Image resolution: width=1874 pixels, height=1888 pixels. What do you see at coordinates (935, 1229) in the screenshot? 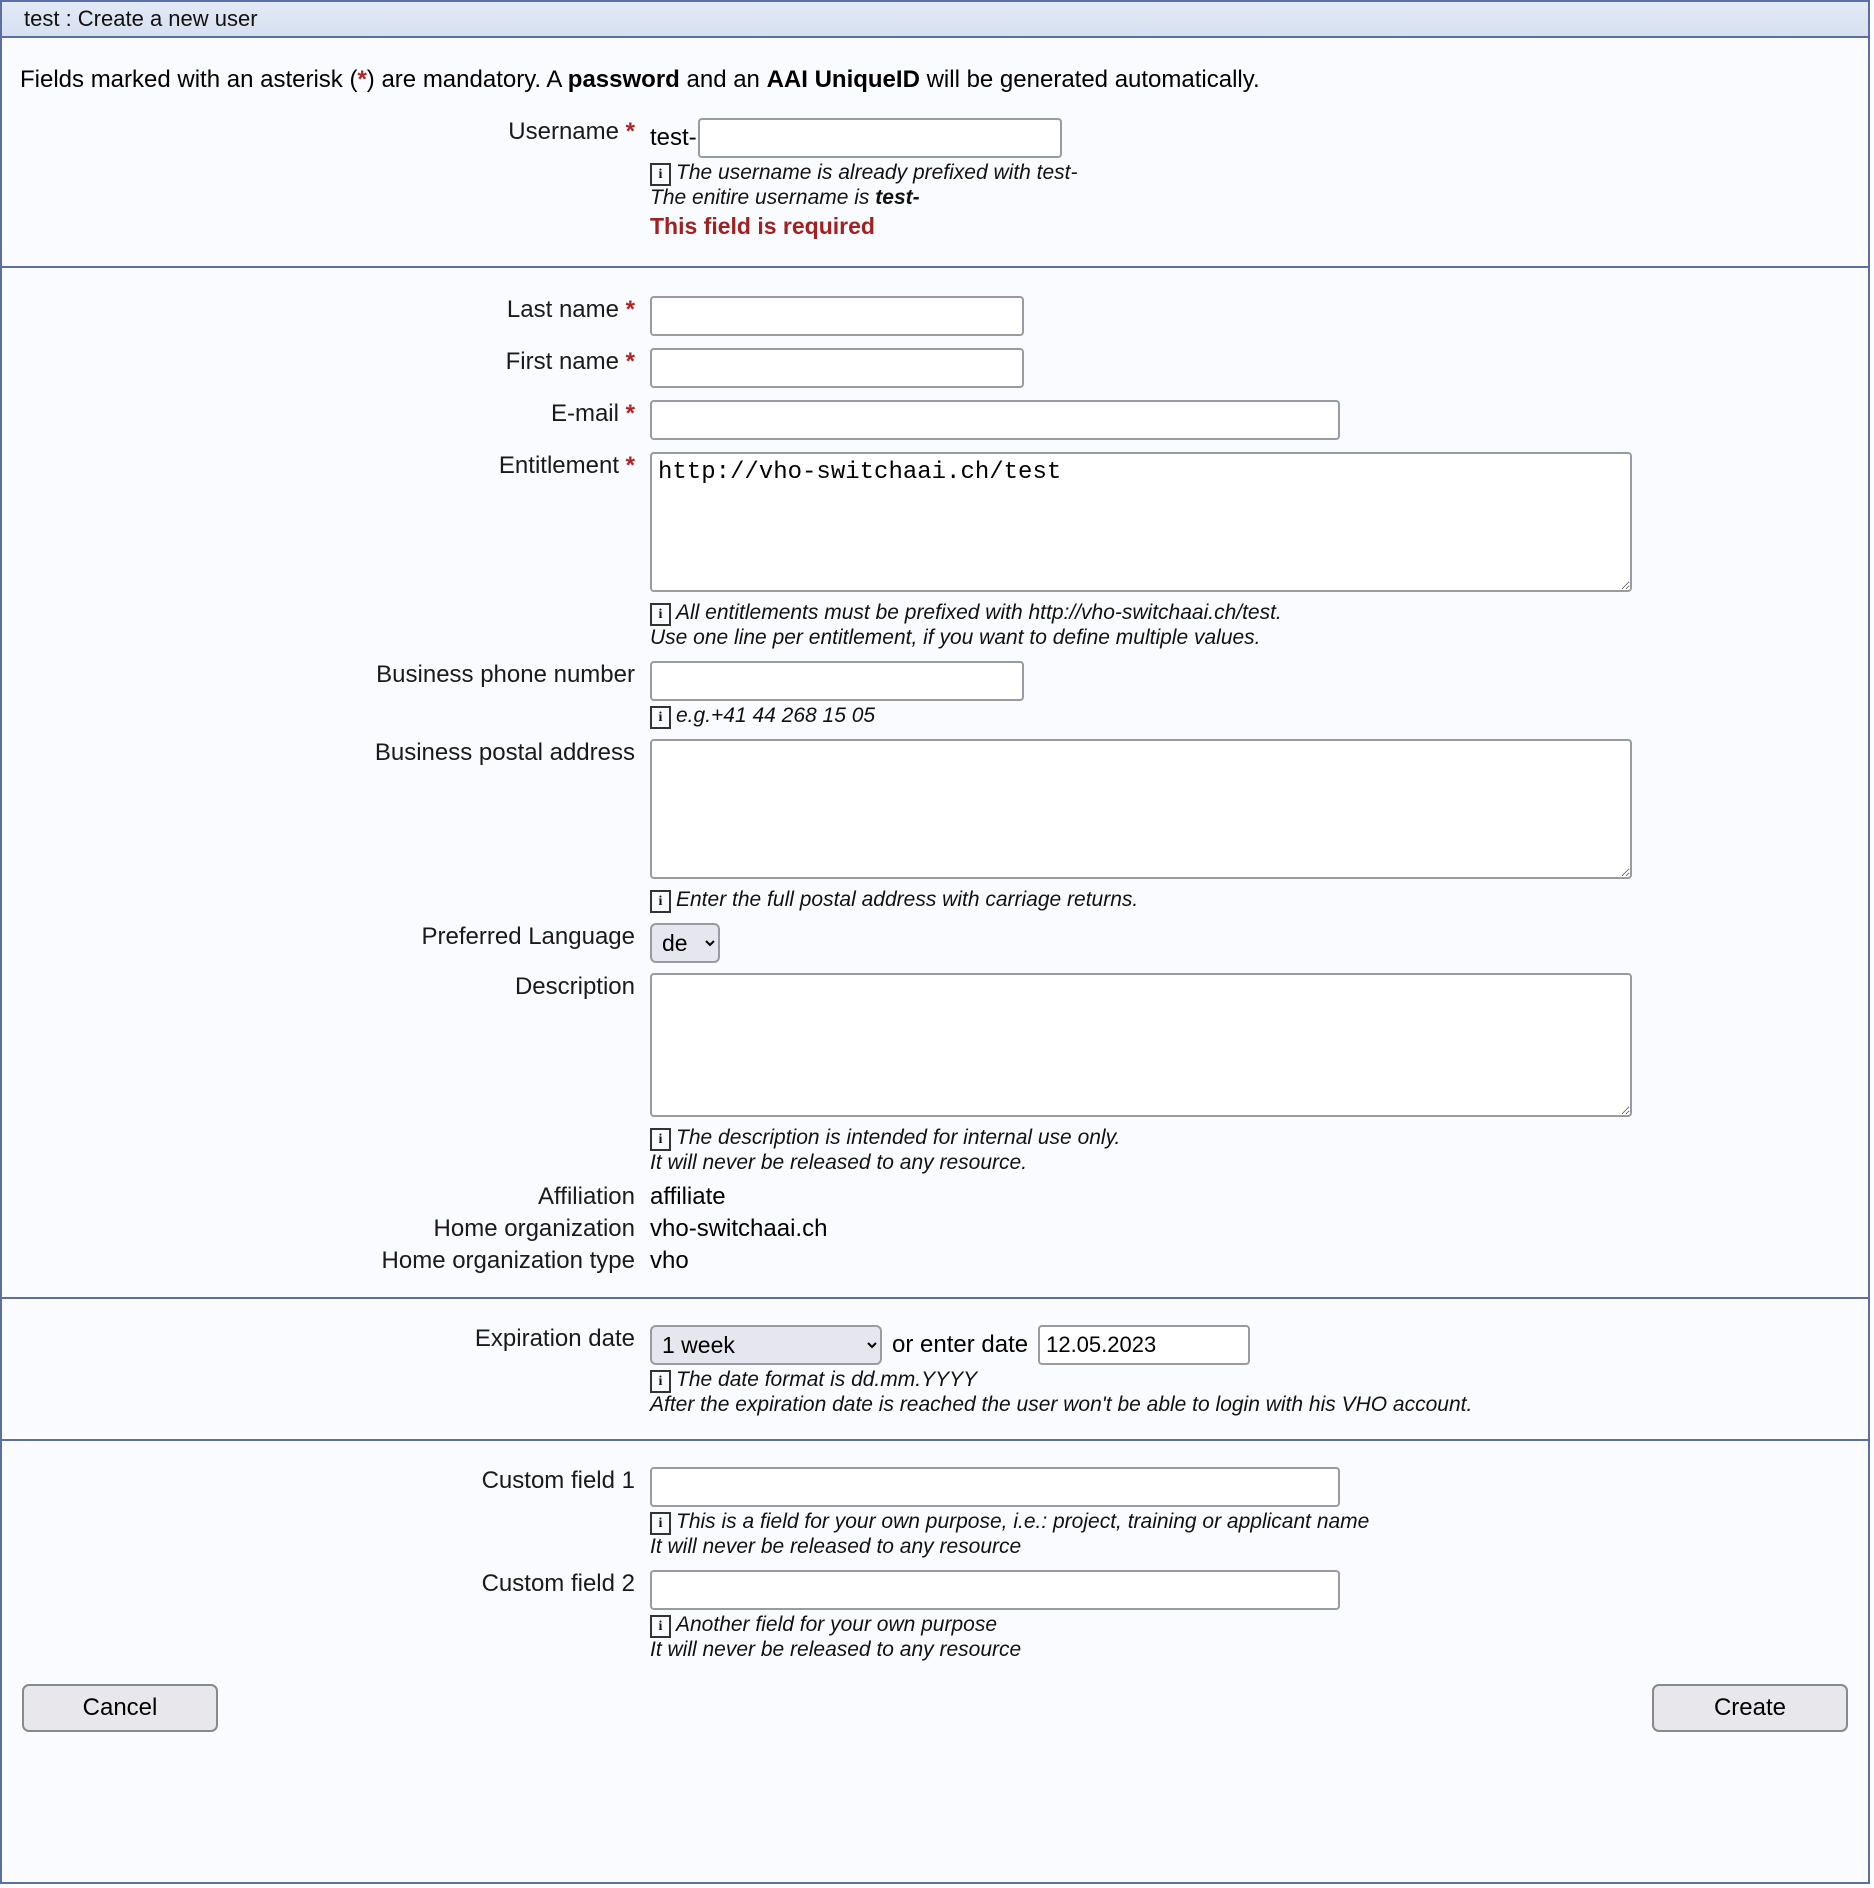
I see `home-organization-row: Home organization vho-switchaai.ch` at bounding box center [935, 1229].